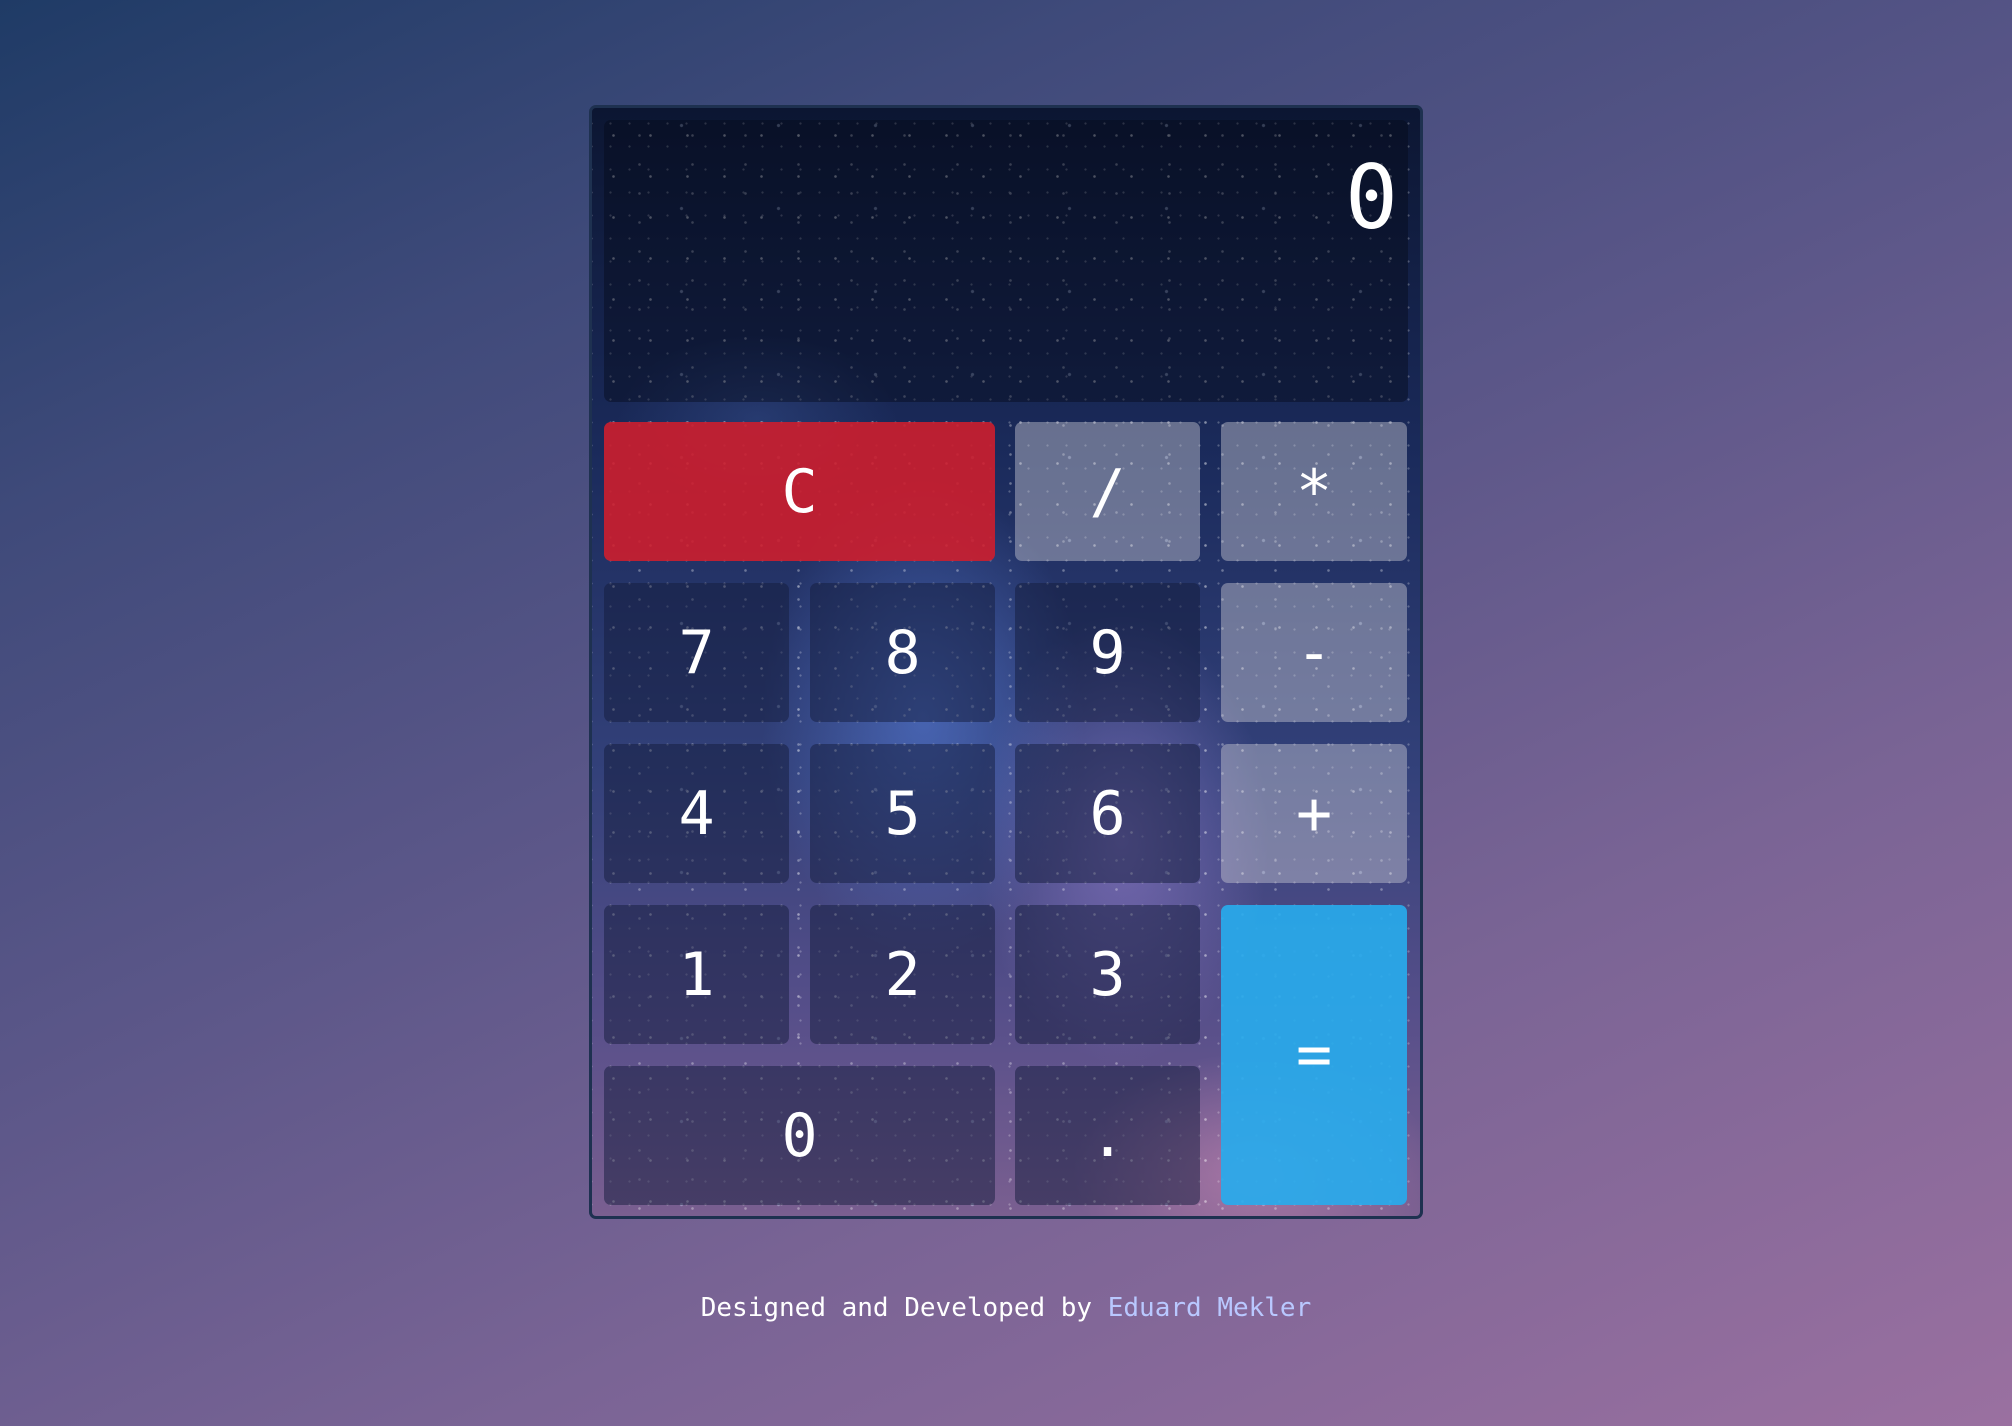 Image resolution: width=2012 pixels, height=1426 pixels. What do you see at coordinates (1314, 652) in the screenshot?
I see `subtract-button: -` at bounding box center [1314, 652].